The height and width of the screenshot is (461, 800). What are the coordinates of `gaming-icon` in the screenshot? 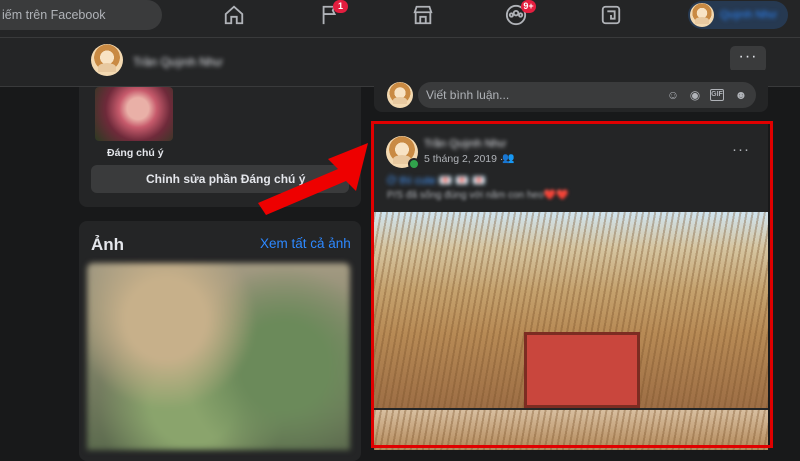 It's located at (612, 15).